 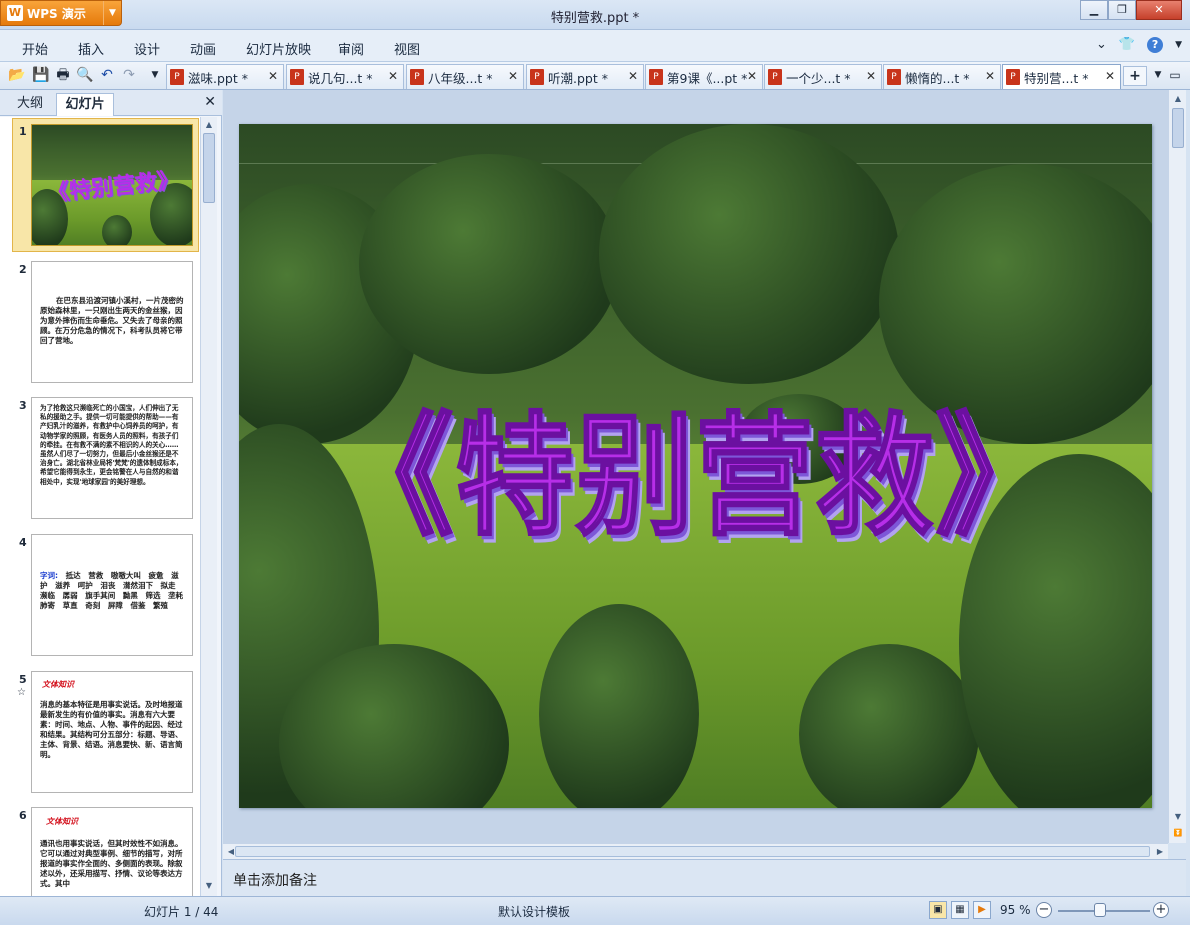 I want to click on print-preview-icon: 🔍, so click(x=85, y=75).